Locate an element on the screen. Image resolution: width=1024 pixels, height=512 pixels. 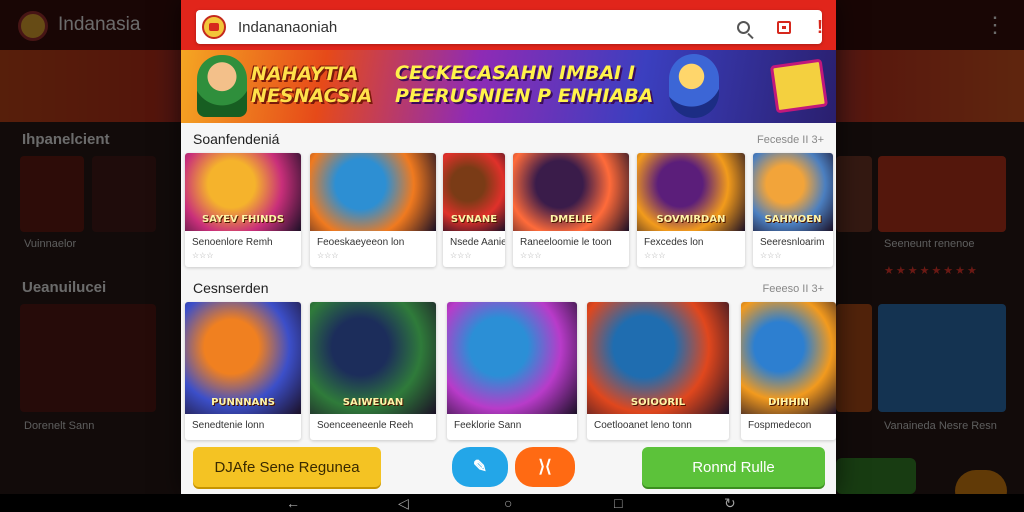
game-title: Senedtenie lonn is located at coordinates (228, 425).